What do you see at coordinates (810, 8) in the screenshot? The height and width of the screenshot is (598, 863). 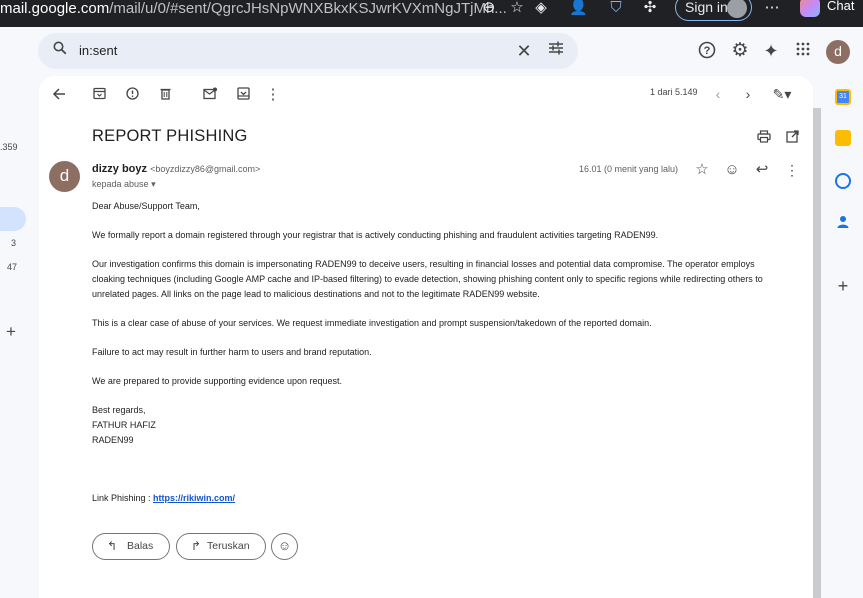 I see `copilot-logo-icon` at bounding box center [810, 8].